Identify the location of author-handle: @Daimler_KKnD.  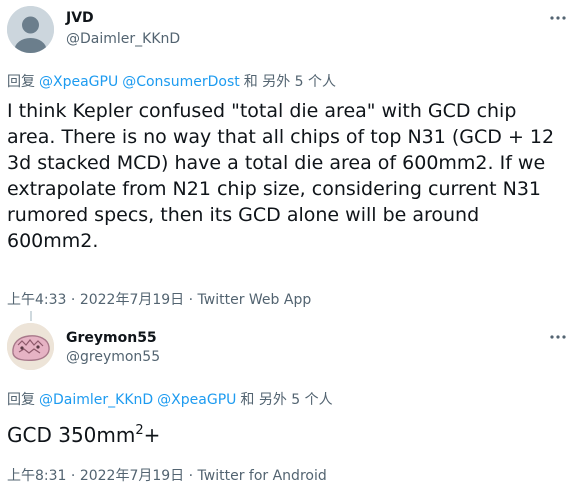
(123, 39).